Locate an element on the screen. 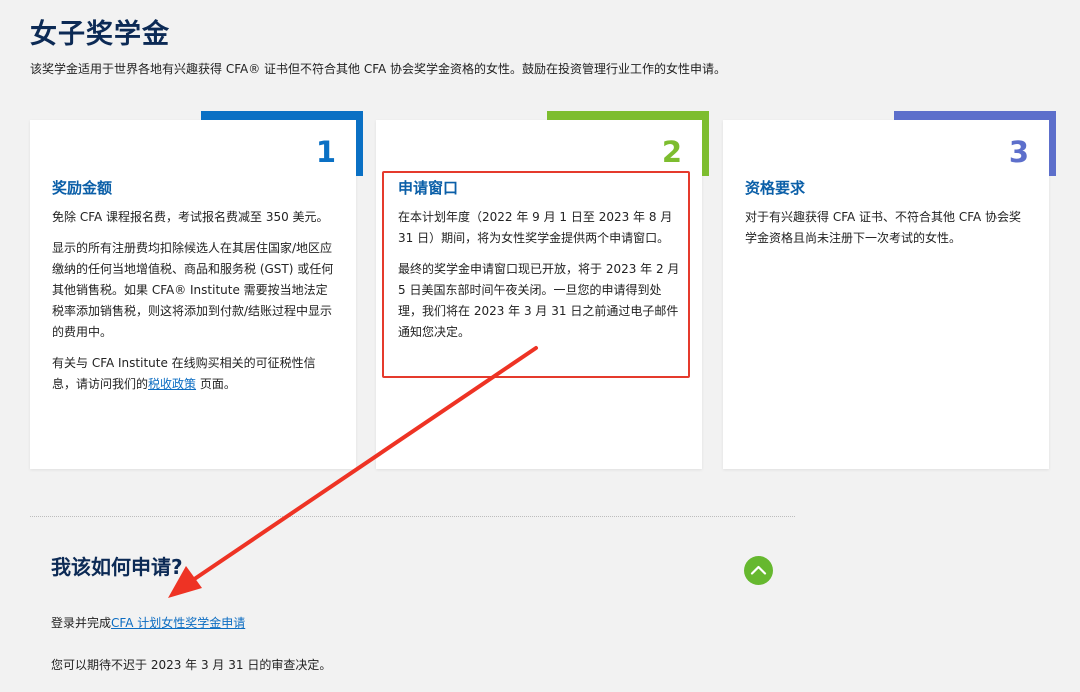  how-to-apply-title: 我该如何申请? is located at coordinates (117, 567).